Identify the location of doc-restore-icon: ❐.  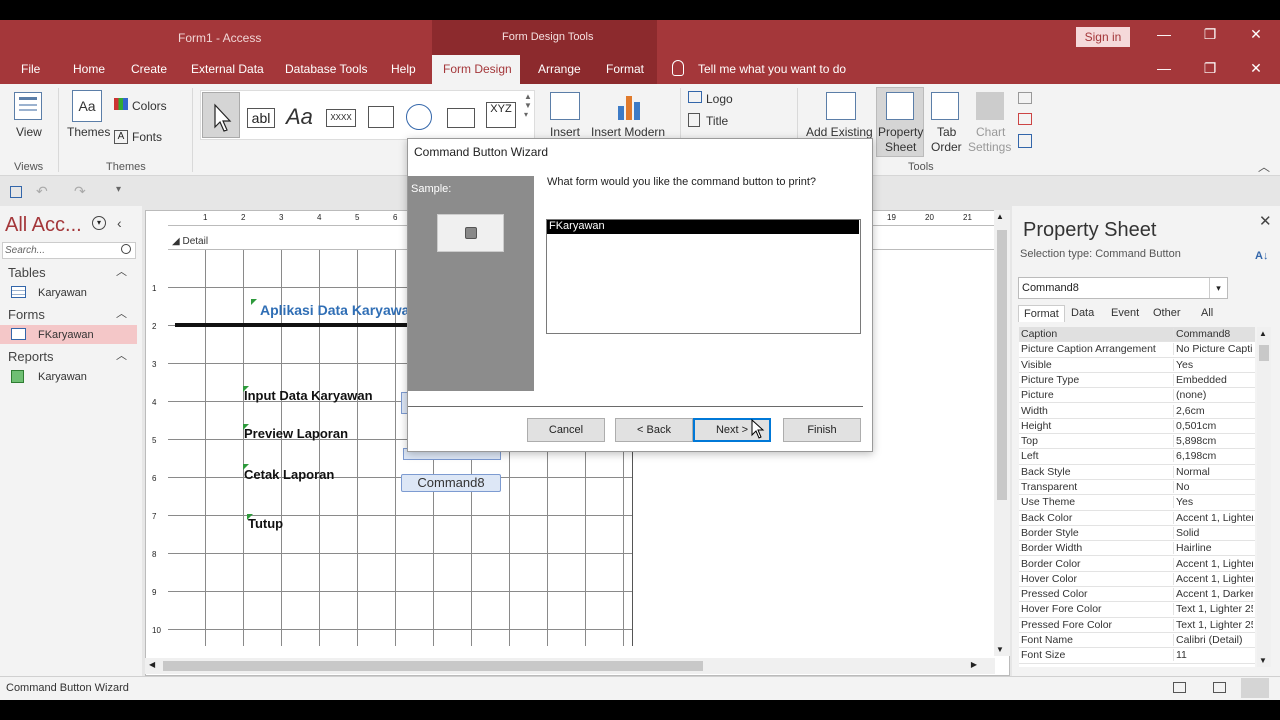
(1210, 68).